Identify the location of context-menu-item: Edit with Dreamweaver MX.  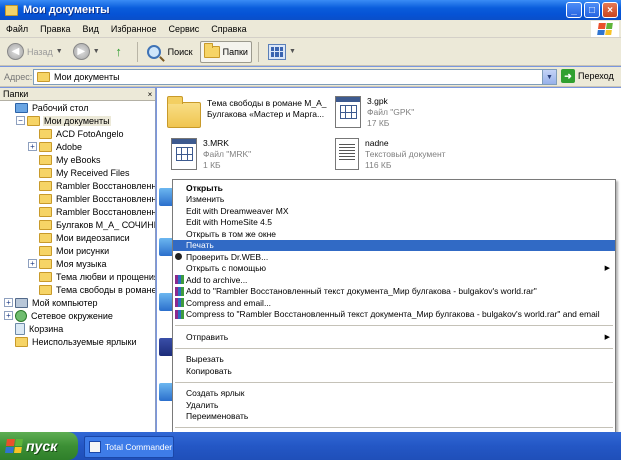
(394, 211).